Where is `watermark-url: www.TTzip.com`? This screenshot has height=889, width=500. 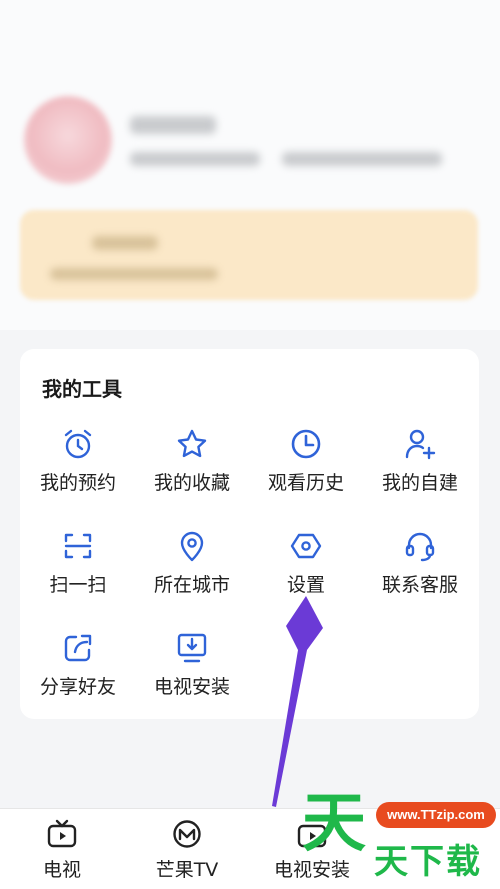 watermark-url: www.TTzip.com is located at coordinates (436, 815).